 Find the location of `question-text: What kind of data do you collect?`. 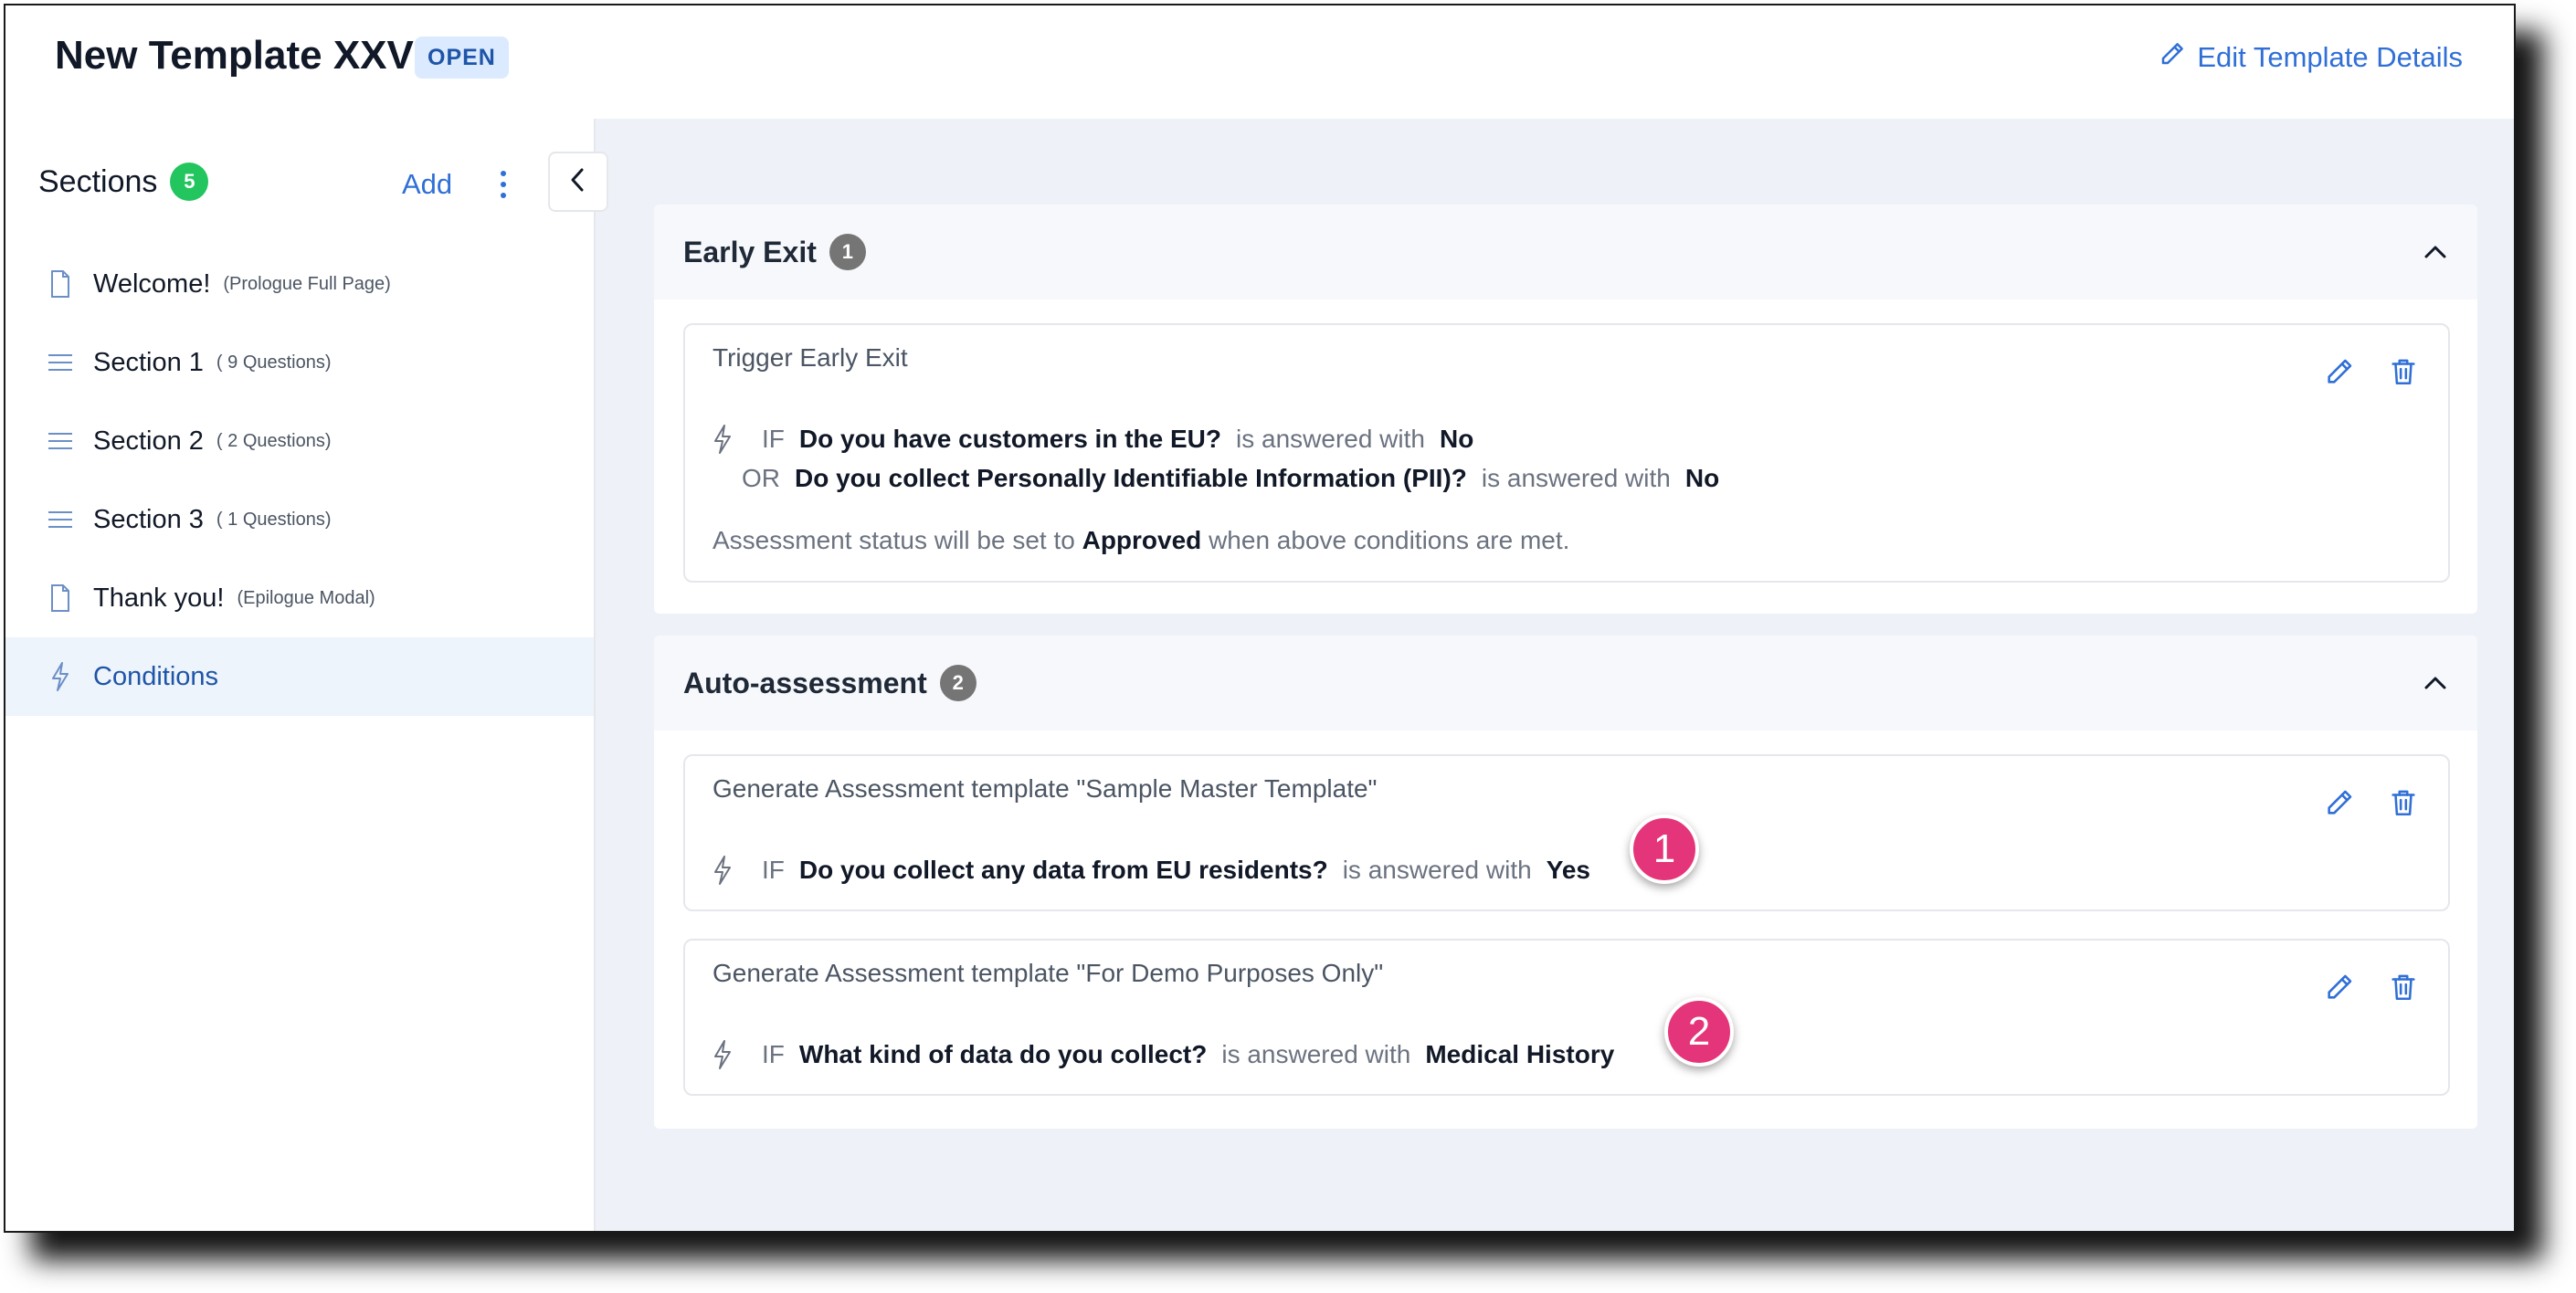

question-text: What kind of data do you collect? is located at coordinates (1003, 1054).